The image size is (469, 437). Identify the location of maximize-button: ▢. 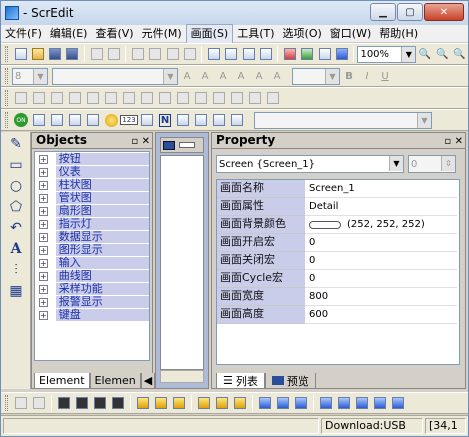
(410, 12).